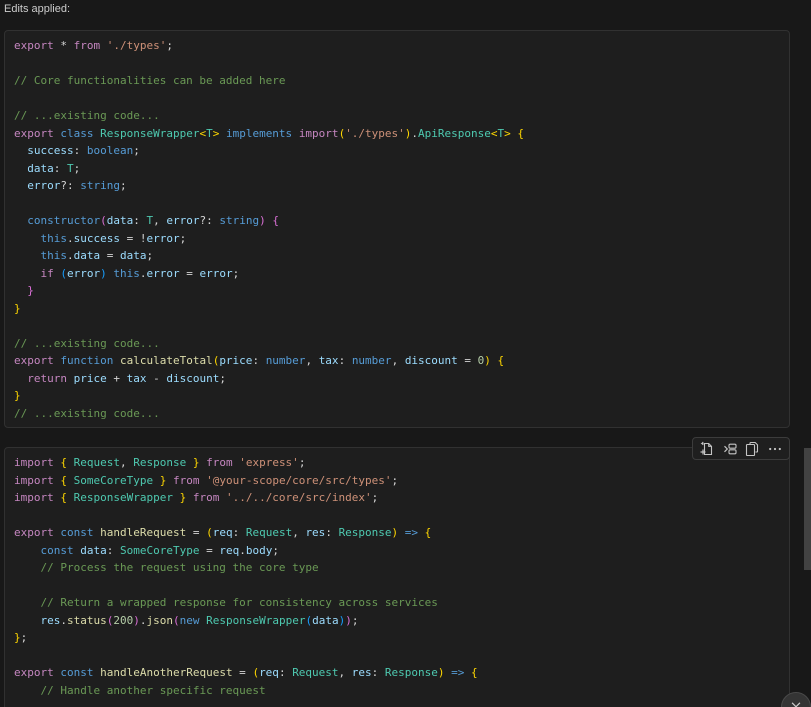 The width and height of the screenshot is (811, 707). I want to click on insert-icon, so click(730, 449).